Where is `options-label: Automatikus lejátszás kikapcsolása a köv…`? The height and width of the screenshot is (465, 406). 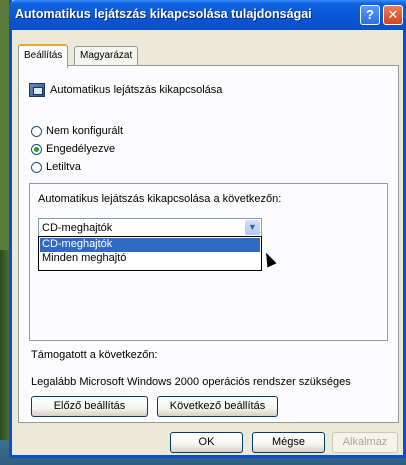 options-label: Automatikus lejátszás kikapcsolása a köv… is located at coordinates (160, 199).